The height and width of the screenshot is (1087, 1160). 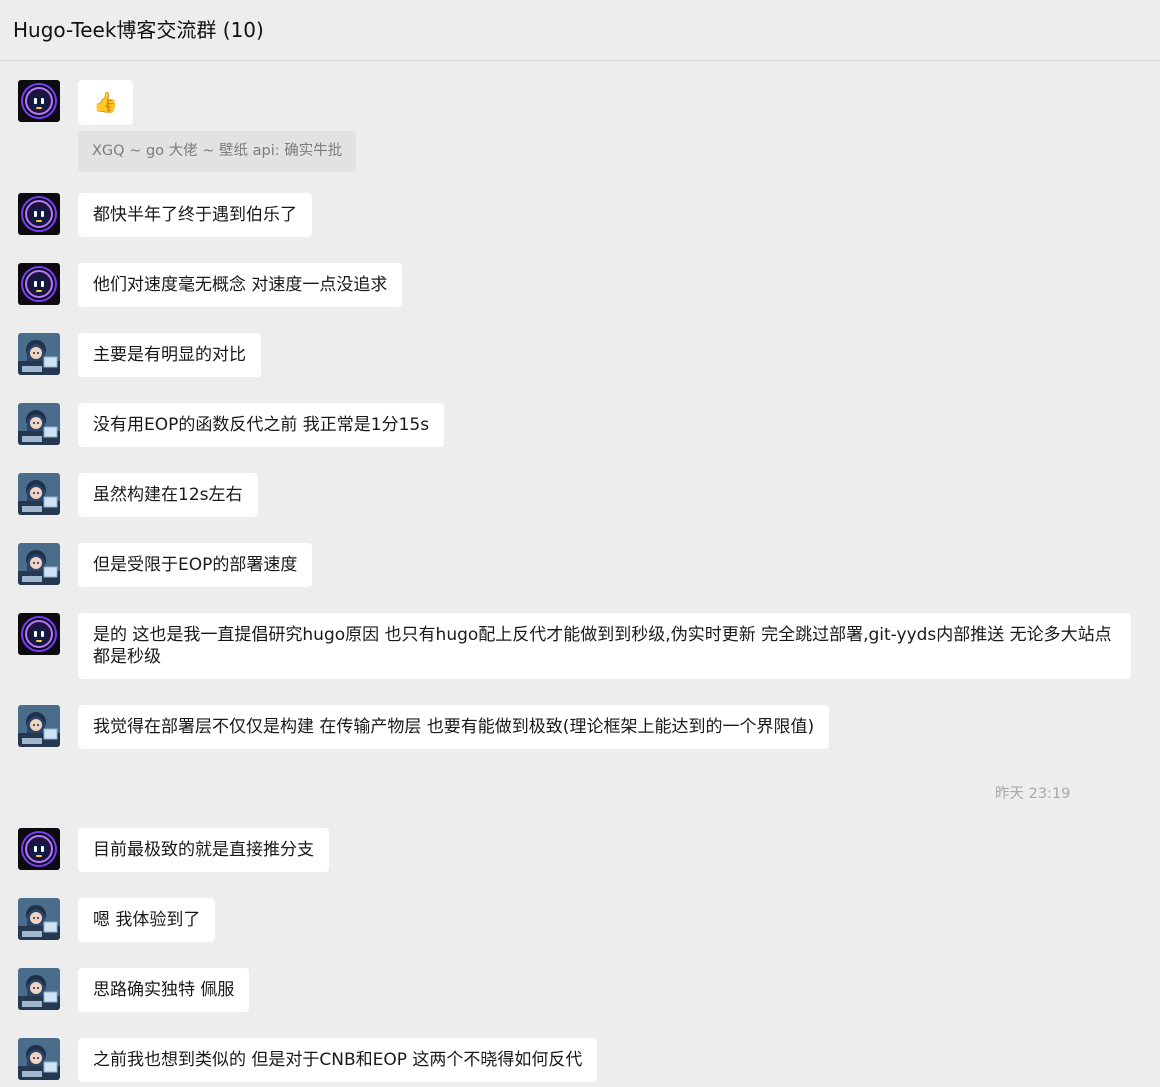 What do you see at coordinates (195, 565) in the screenshot?
I see `message-bubble: 但是受限于EOP的部署速度` at bounding box center [195, 565].